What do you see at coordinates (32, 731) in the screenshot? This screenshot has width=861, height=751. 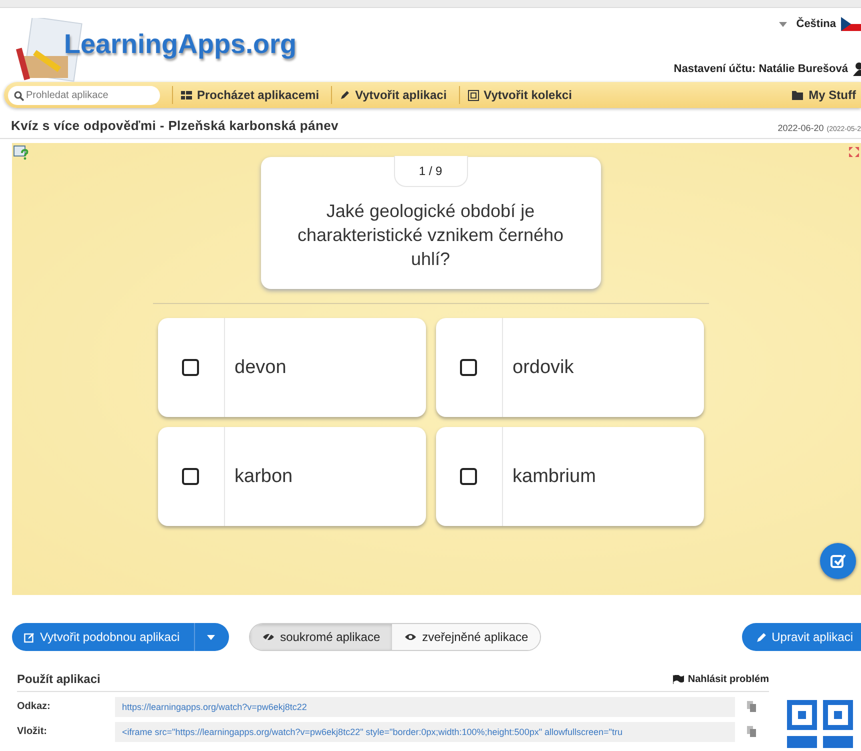 I see `field-label: Vložit:` at bounding box center [32, 731].